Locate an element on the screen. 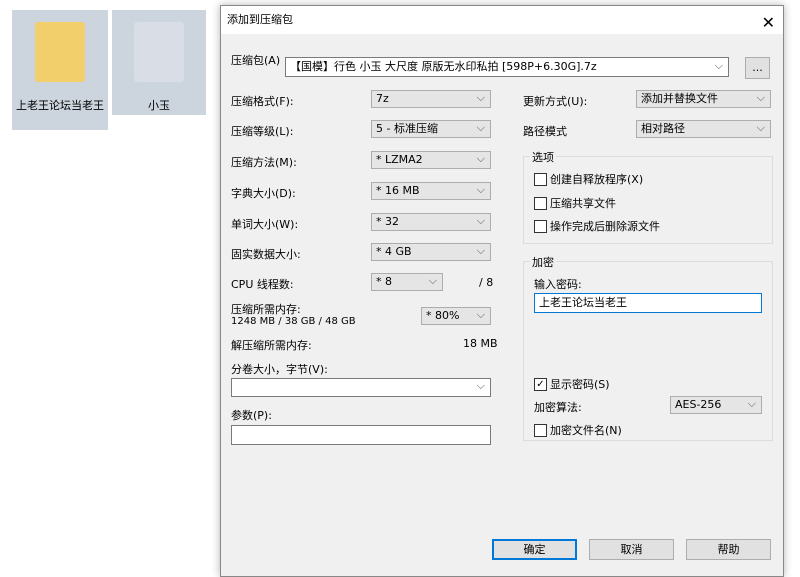 The image size is (800, 577). help-button: 帮助 is located at coordinates (728, 549).